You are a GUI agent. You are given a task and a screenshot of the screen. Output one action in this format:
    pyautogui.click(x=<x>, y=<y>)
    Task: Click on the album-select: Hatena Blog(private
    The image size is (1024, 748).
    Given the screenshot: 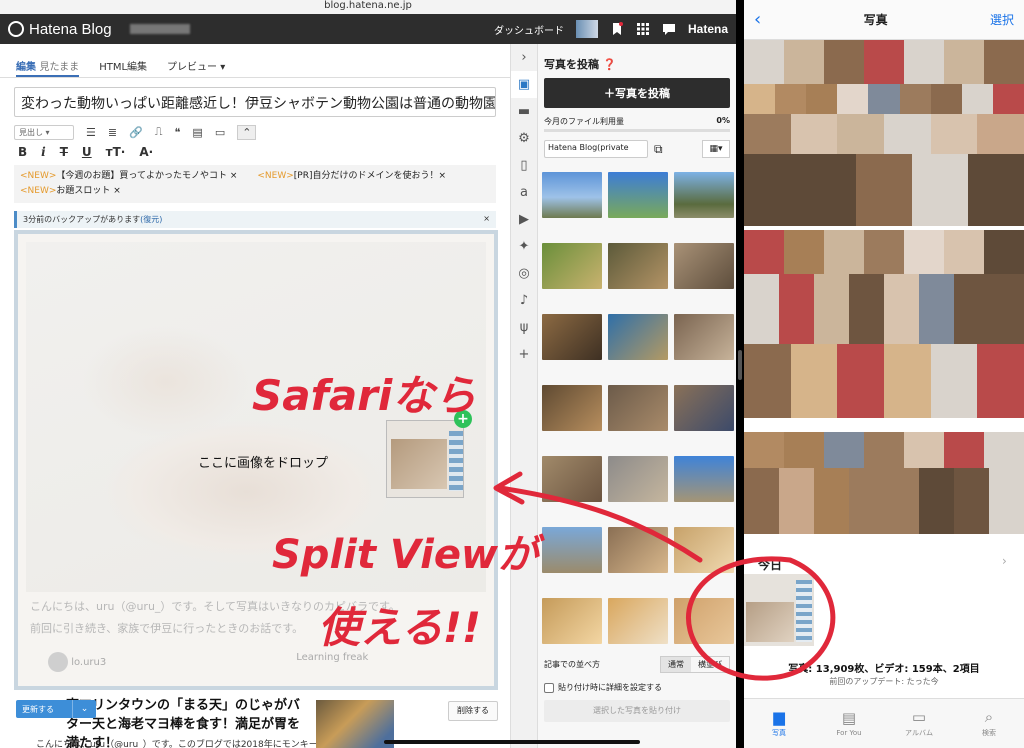 What is the action you would take?
    pyautogui.click(x=596, y=149)
    